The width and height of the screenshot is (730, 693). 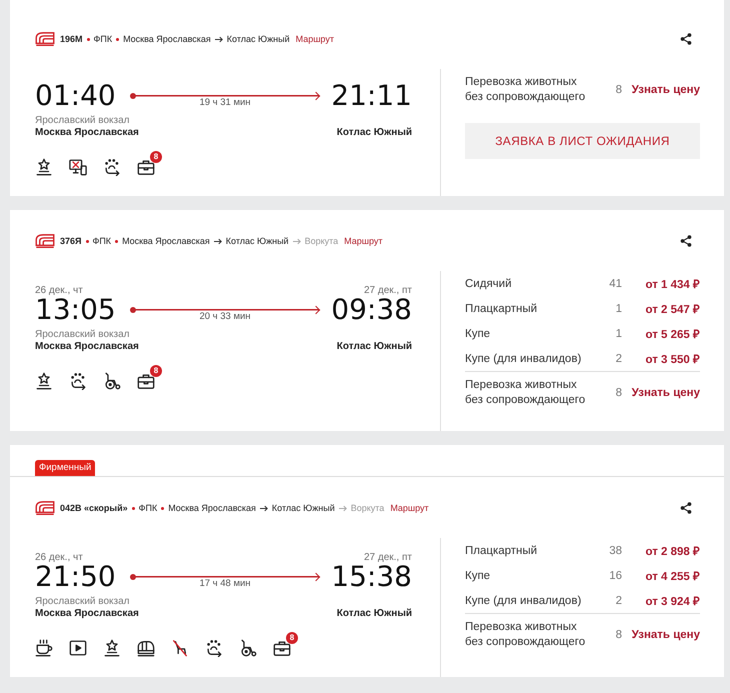 What do you see at coordinates (582, 141) in the screenshot?
I see `waitlist-button: ЗАЯВКА В ЛИСТ ОЖИДАНИЯ` at bounding box center [582, 141].